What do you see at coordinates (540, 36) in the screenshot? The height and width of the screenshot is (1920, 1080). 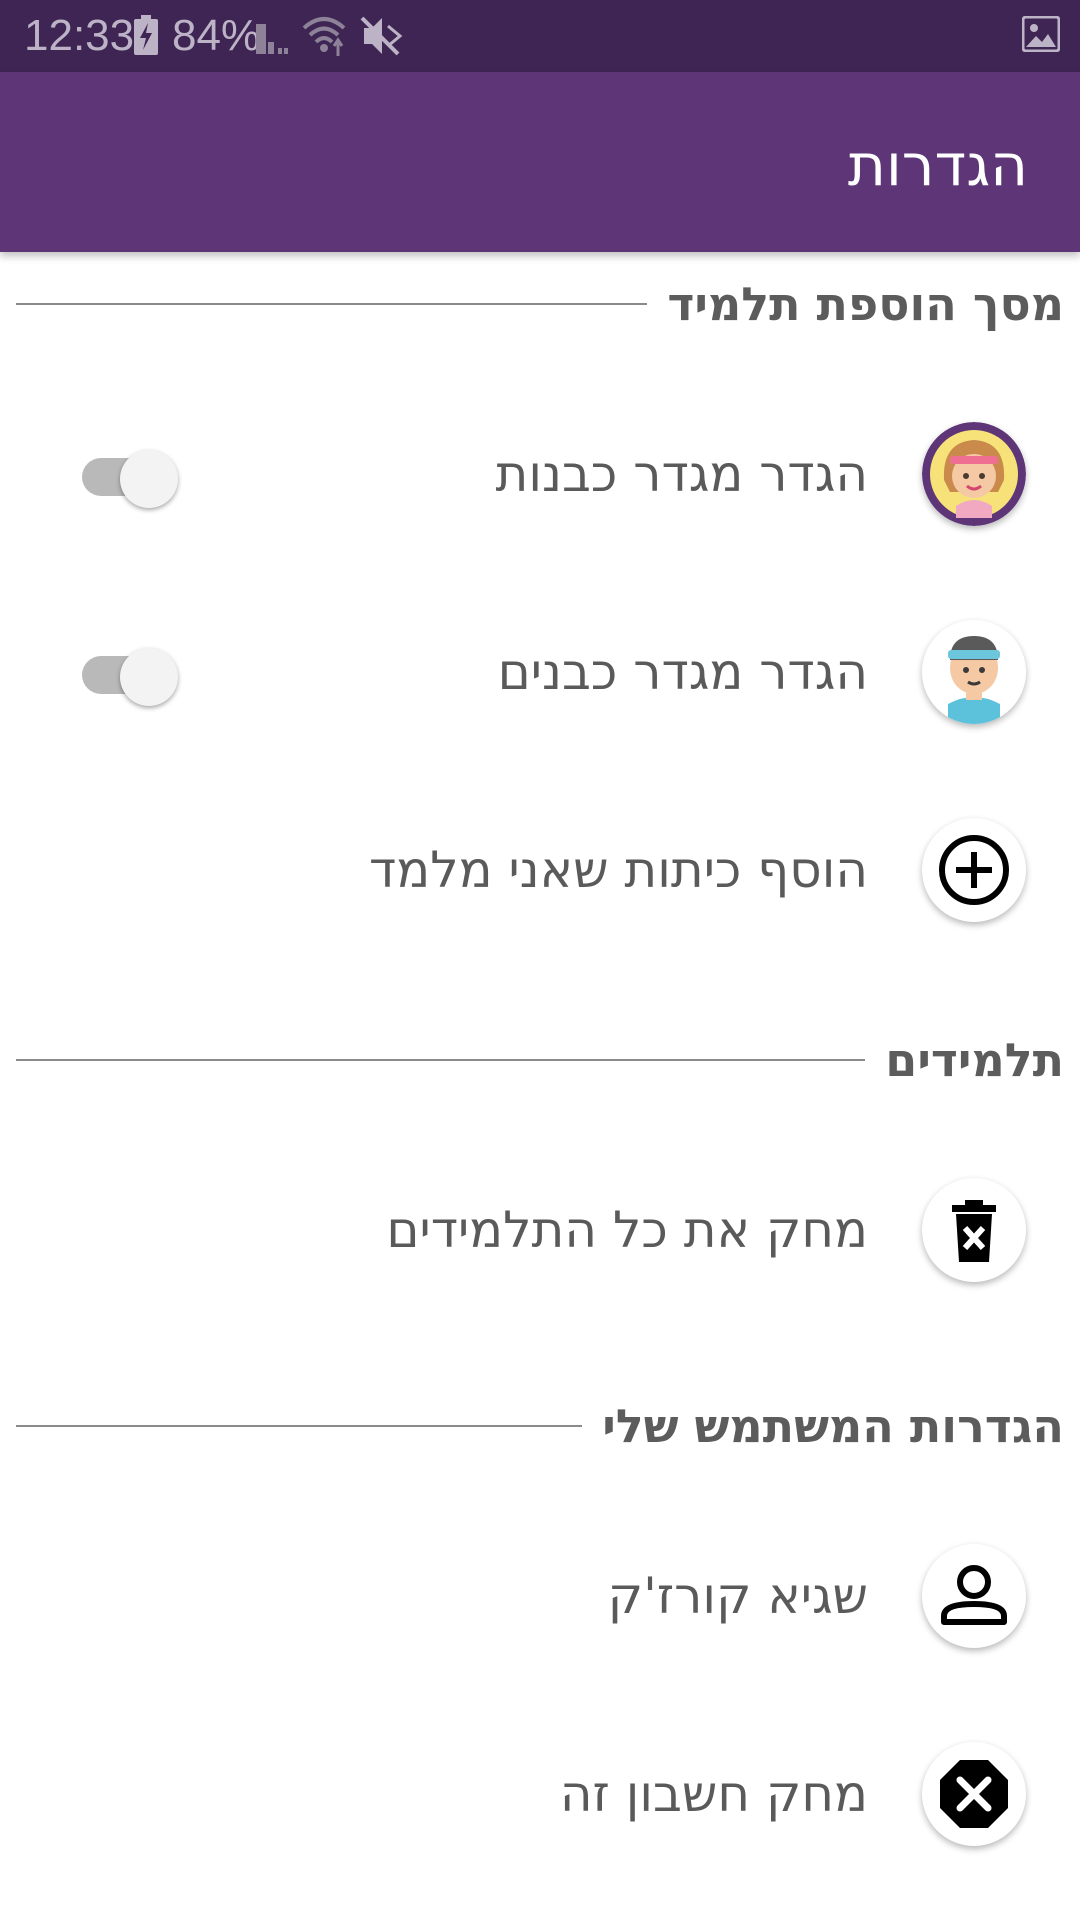 I see `status-bar: 12:33 84%` at bounding box center [540, 36].